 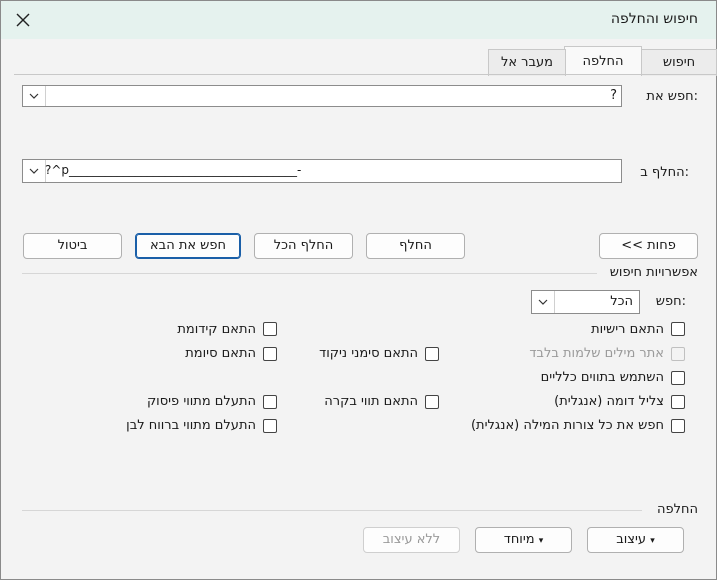 I want to click on whole-words-label: אתר מילים שלמות בלבד, so click(x=596, y=353).